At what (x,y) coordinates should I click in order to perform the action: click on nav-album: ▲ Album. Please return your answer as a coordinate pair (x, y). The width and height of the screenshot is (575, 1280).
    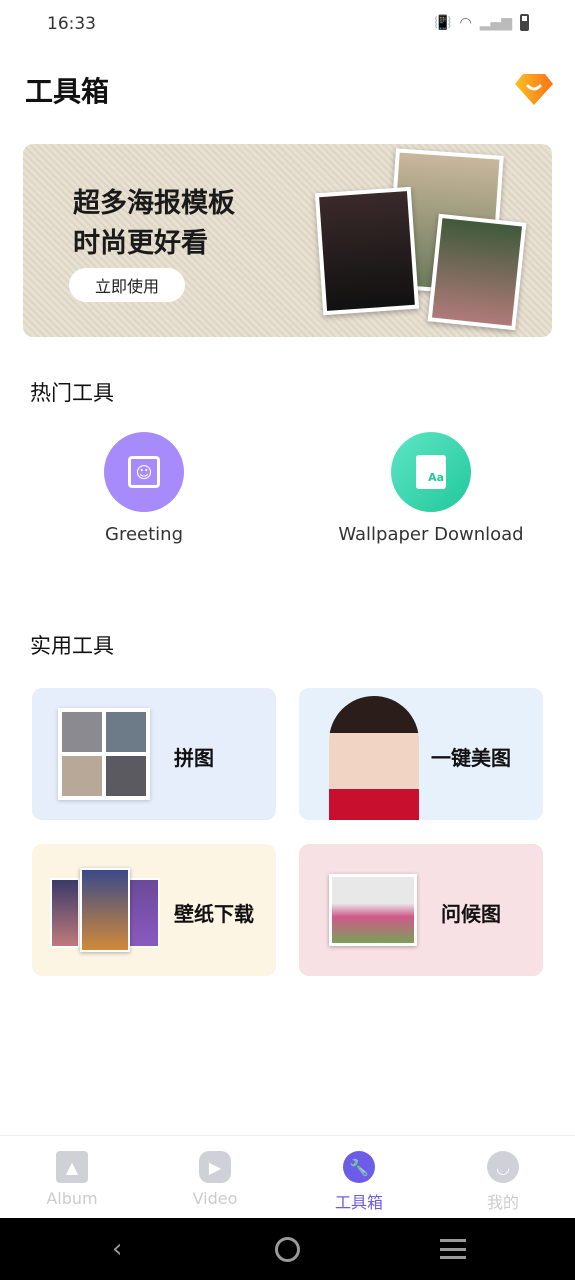
    Looking at the image, I should click on (72, 1179).